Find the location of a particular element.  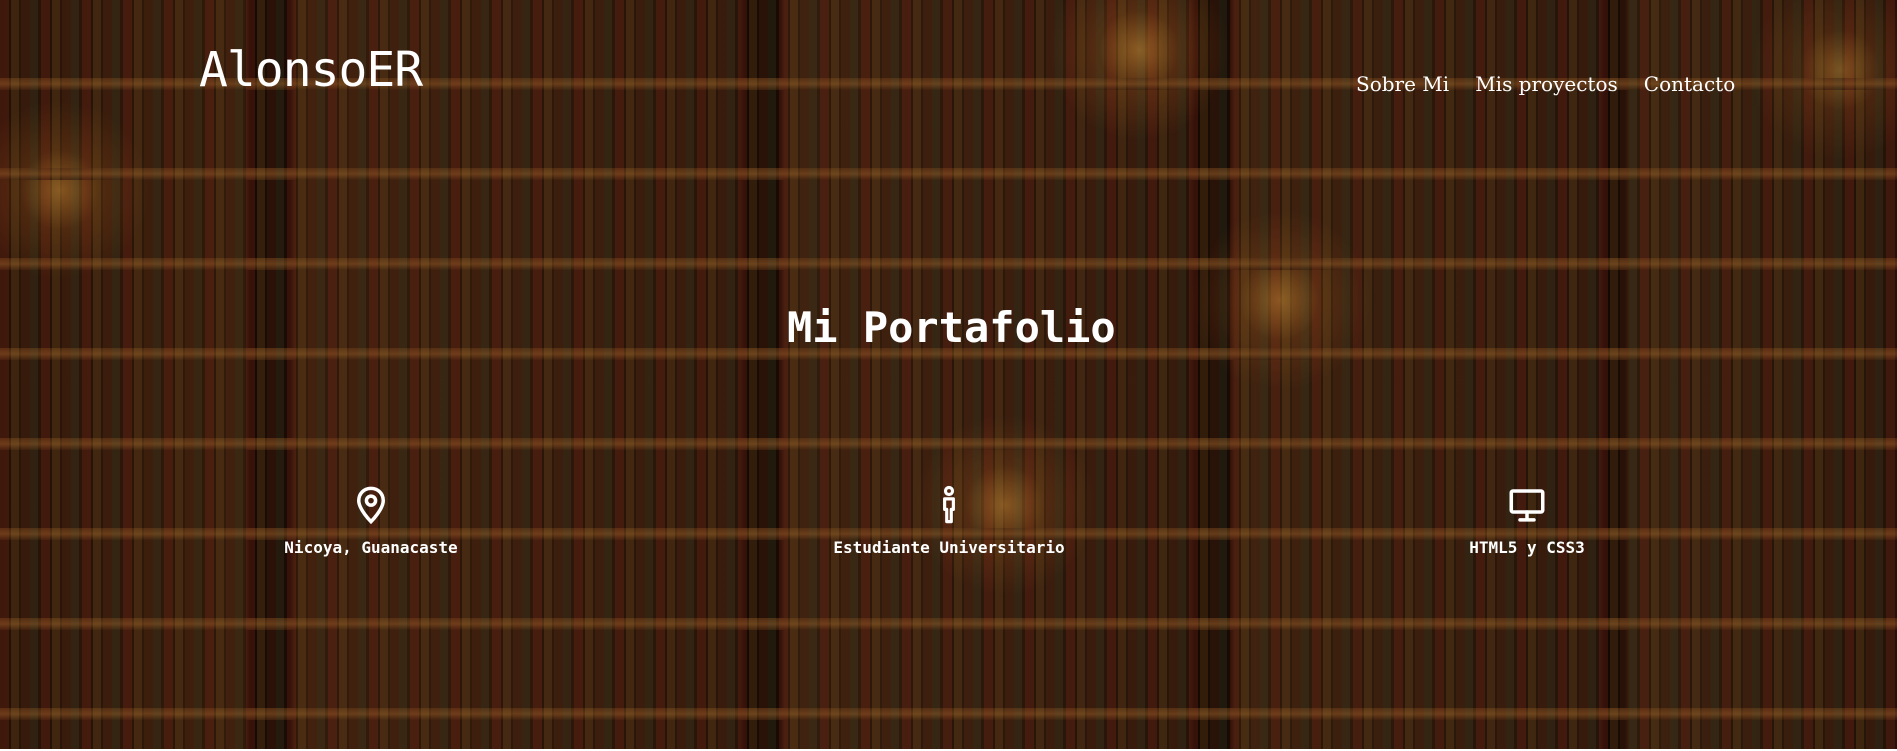

main-nav: Sobre Mi Mis proyectos Contacto is located at coordinates (1545, 84).